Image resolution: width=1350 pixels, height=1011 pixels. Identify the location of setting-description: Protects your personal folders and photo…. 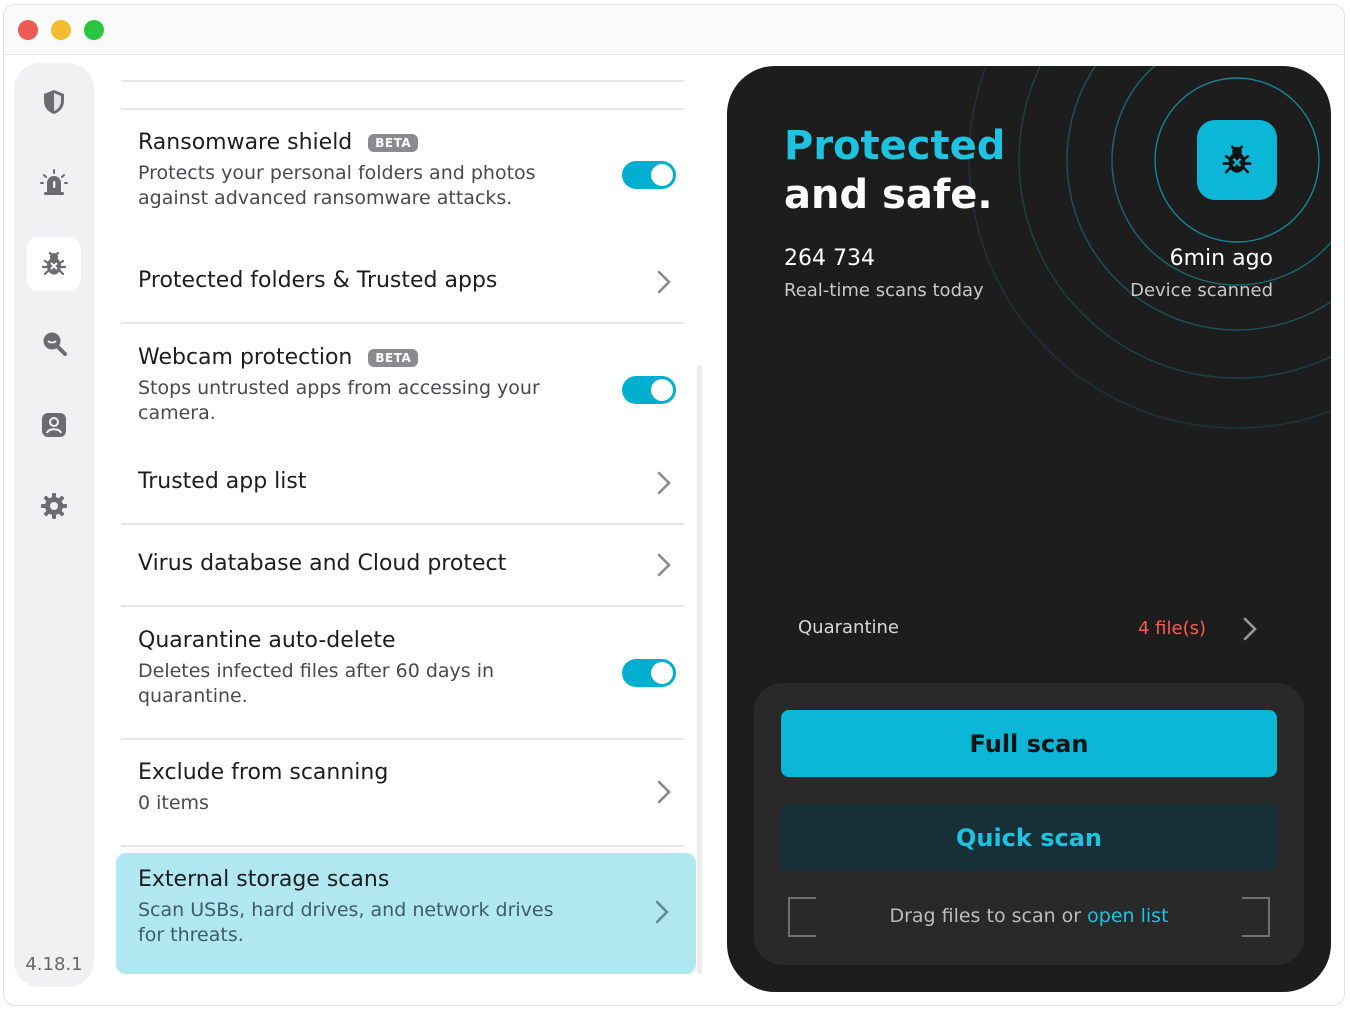
(337, 185).